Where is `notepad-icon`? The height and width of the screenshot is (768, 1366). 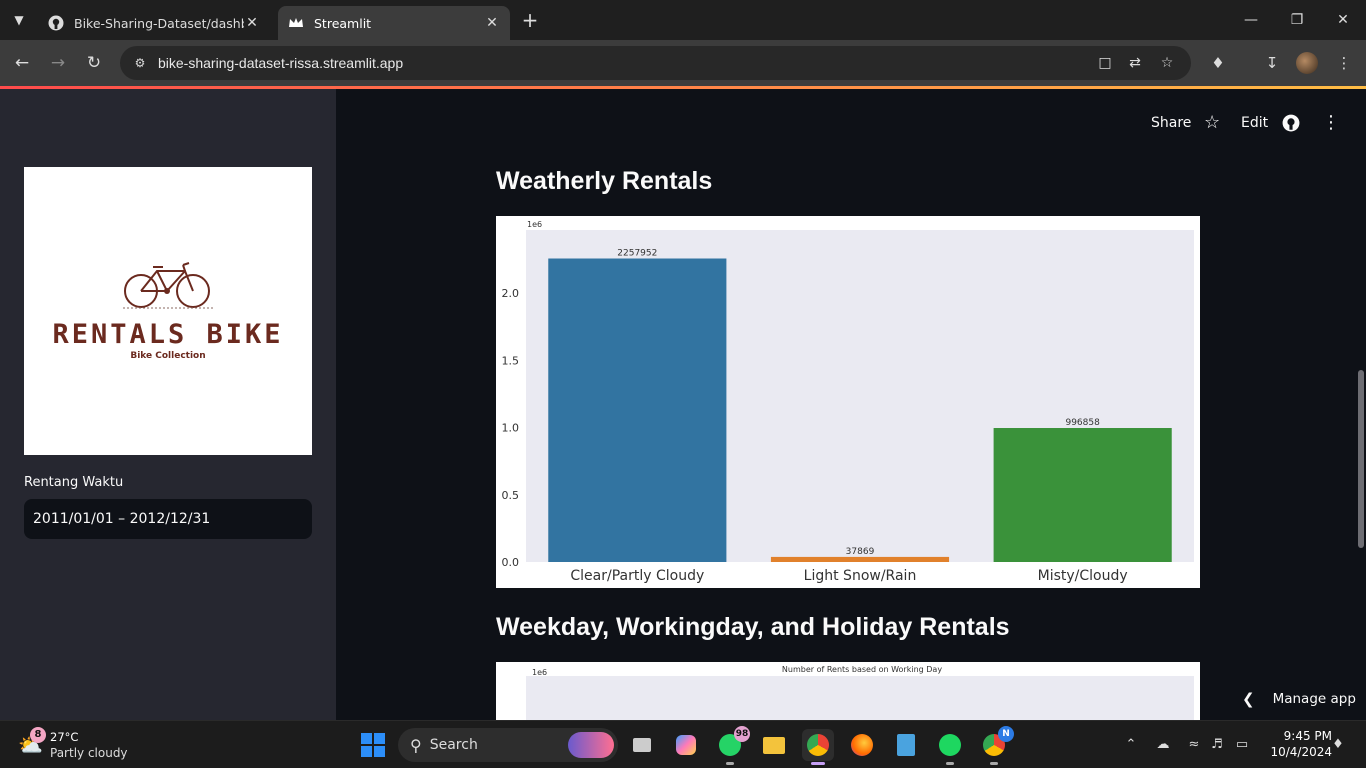
notepad-icon is located at coordinates (906, 745).